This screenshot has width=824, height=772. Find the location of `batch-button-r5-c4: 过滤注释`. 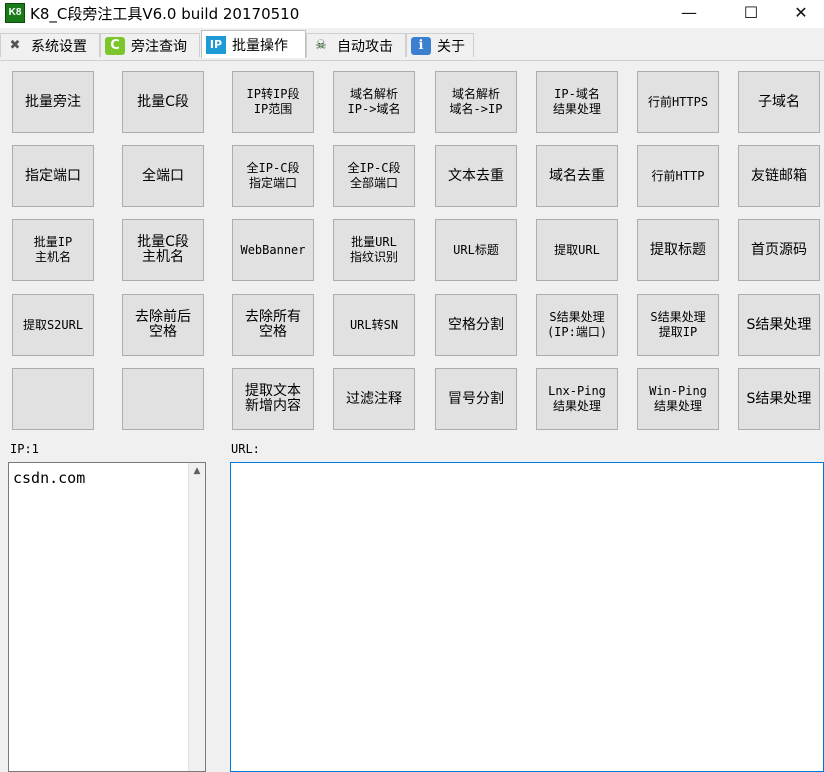

batch-button-r5-c4: 过滤注释 is located at coordinates (374, 399).